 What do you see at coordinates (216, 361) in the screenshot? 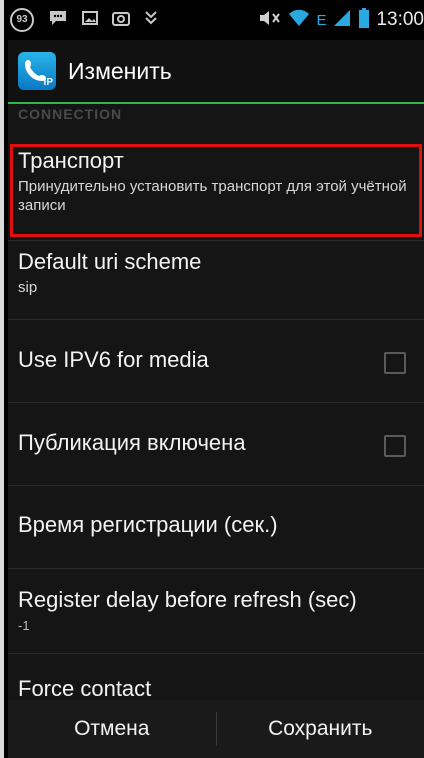
I see `setting-use-ipv6: Use IPV6 for media` at bounding box center [216, 361].